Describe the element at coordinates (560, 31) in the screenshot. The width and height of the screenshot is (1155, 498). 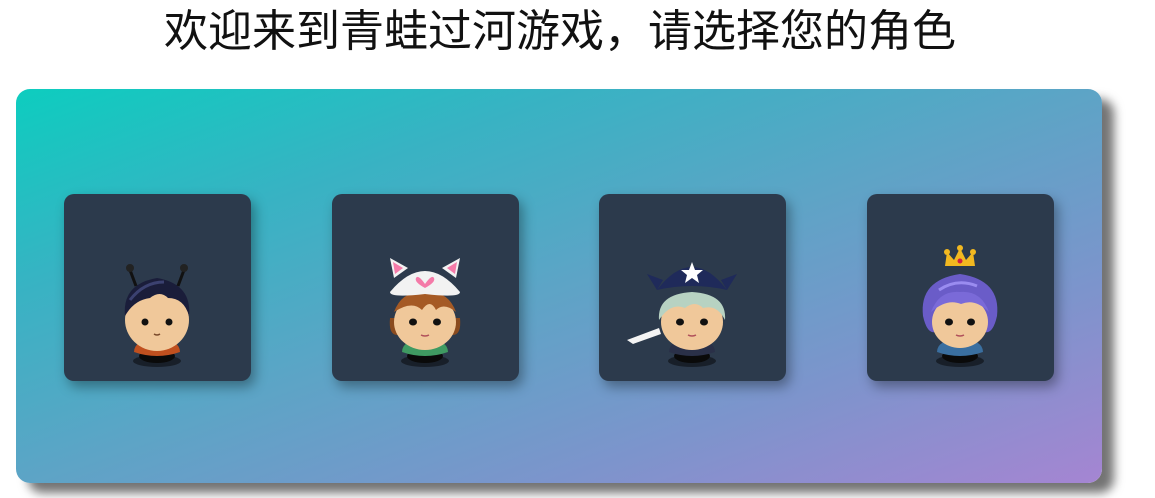
I see `page-title: 欢迎来到青蛙过河游戏，请选择您的角色` at that location.